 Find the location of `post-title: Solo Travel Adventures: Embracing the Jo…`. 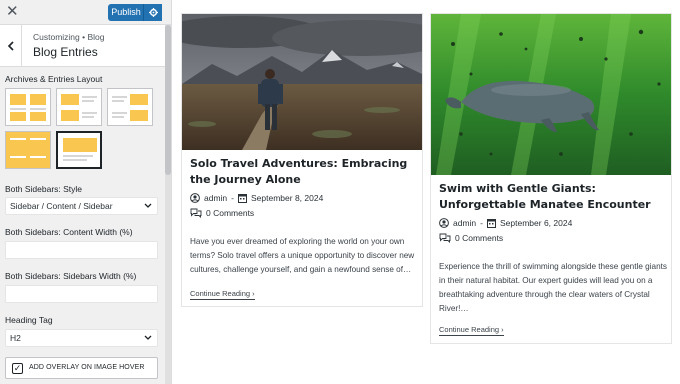

post-title: Solo Travel Adventures: Embracing the Jo… is located at coordinates (303, 172).